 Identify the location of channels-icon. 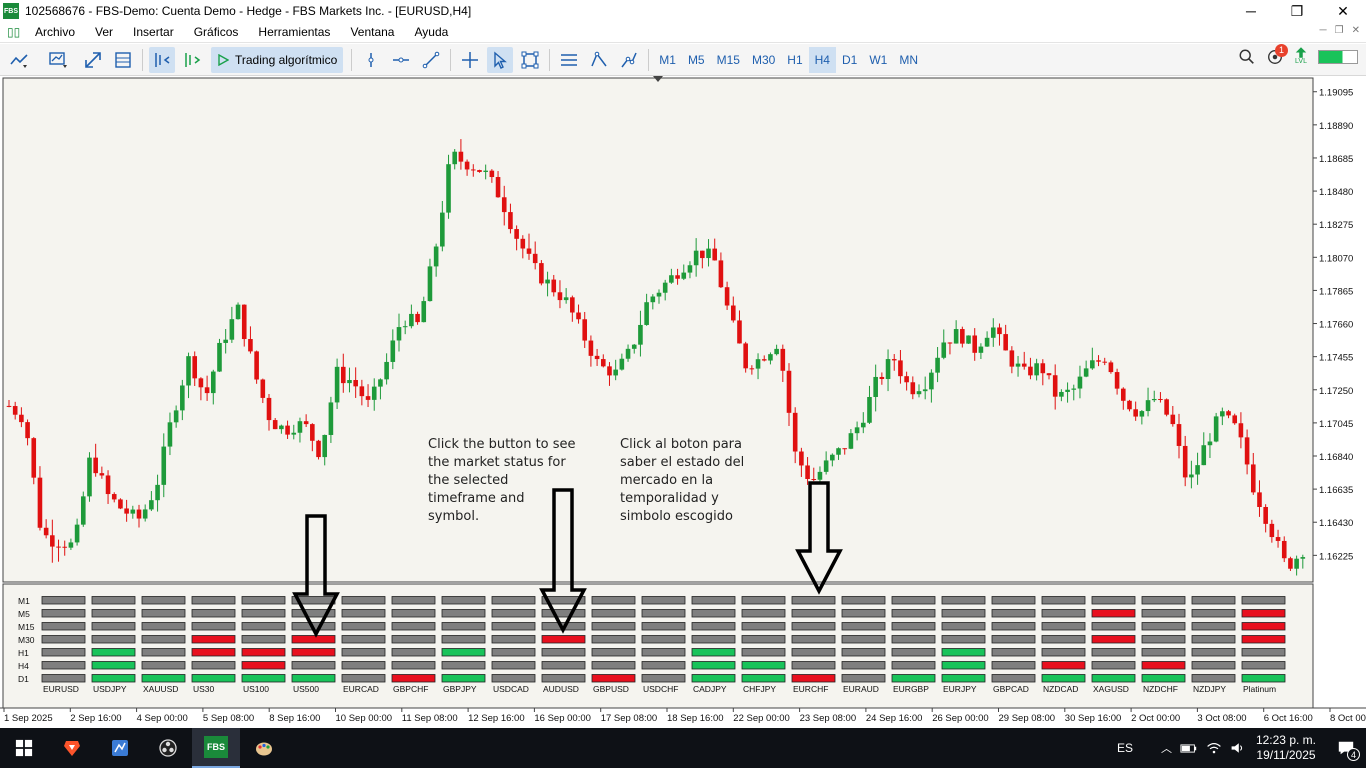
(569, 60).